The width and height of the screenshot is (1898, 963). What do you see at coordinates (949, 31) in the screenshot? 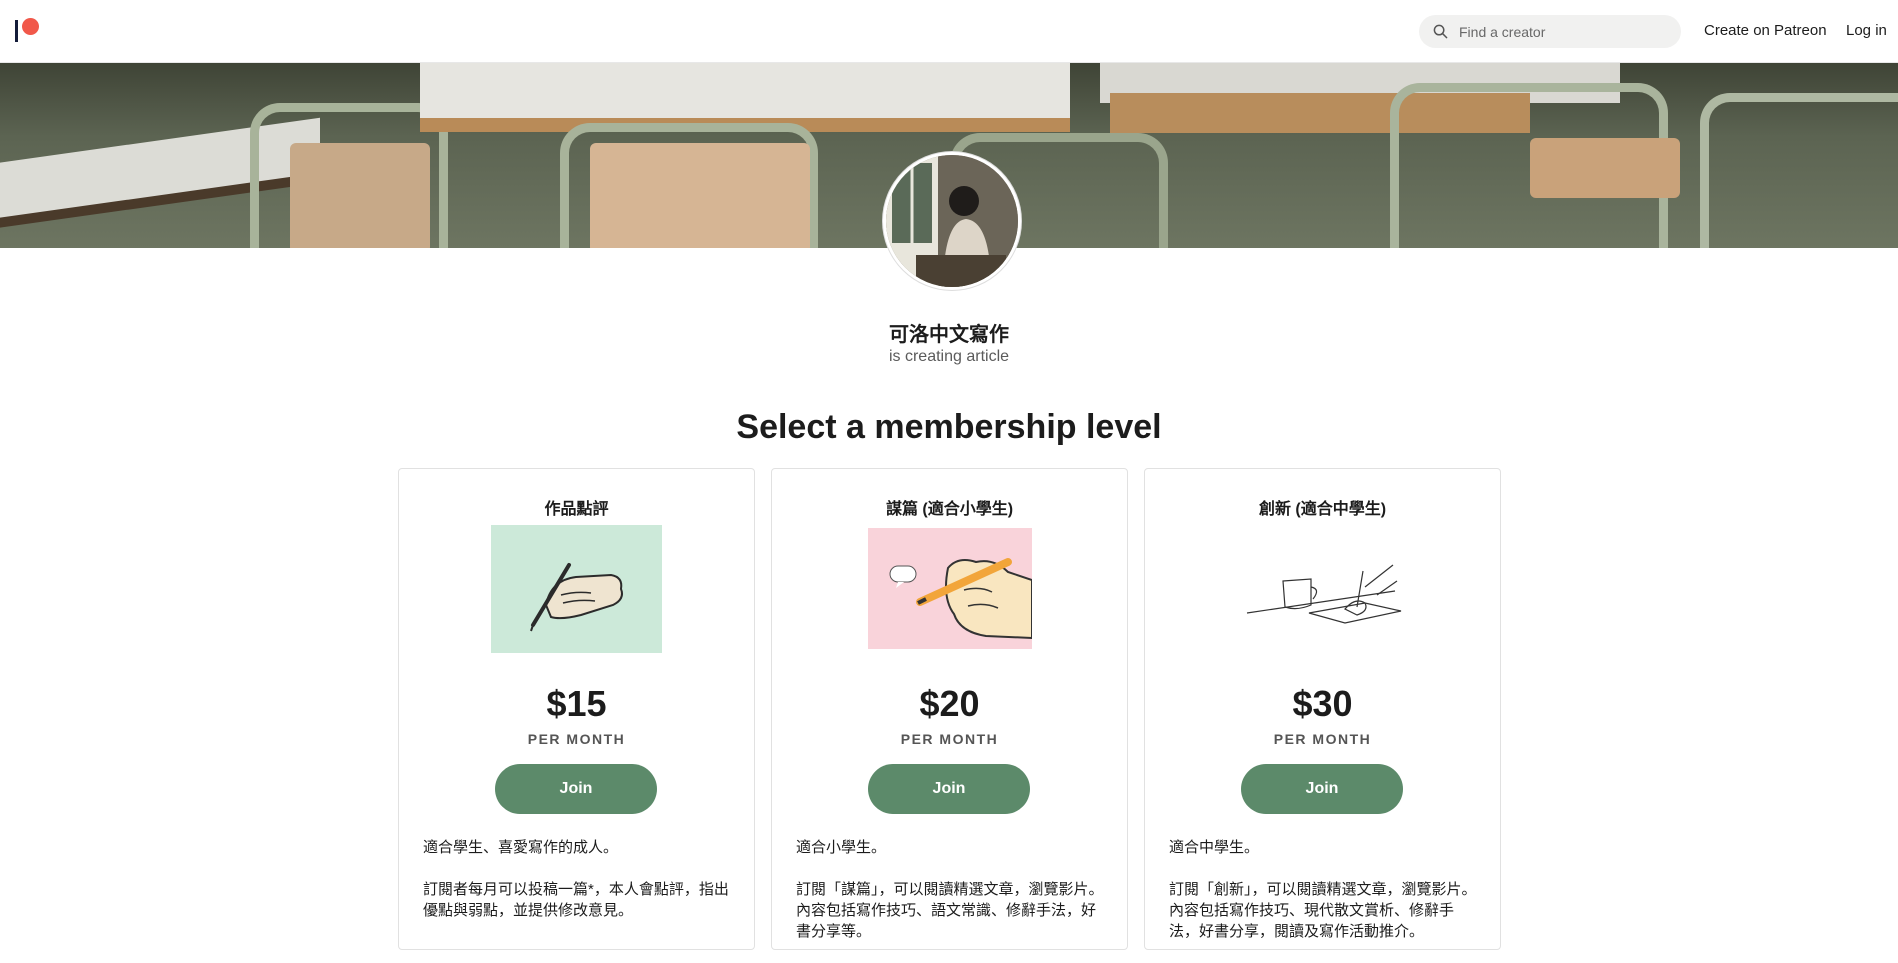
I see `top-navigation-bar: Create on Patreon Log in` at bounding box center [949, 31].